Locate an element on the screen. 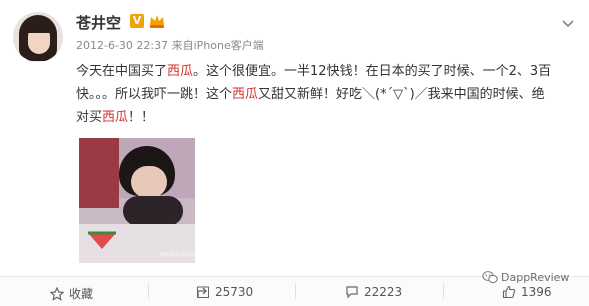 This screenshot has width=589, height=306. wechat-icon is located at coordinates (490, 277).